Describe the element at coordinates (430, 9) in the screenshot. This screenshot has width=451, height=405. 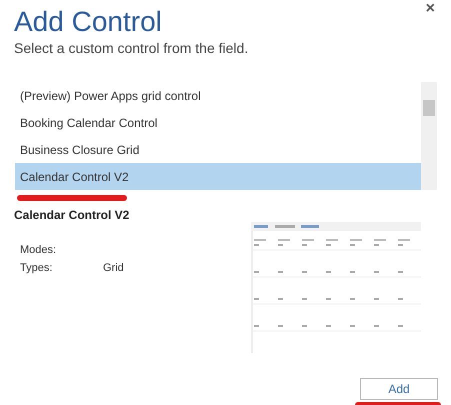
I see `close-button: ×` at that location.